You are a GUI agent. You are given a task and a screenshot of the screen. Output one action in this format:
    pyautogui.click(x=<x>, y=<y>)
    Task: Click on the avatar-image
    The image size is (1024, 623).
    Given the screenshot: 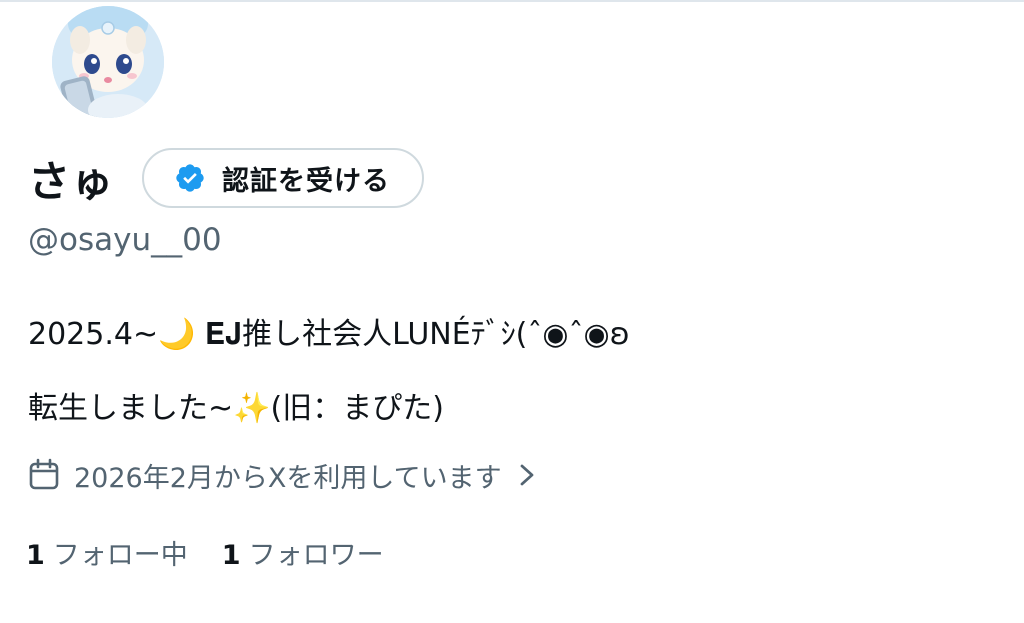 What is the action you would take?
    pyautogui.click(x=108, y=62)
    